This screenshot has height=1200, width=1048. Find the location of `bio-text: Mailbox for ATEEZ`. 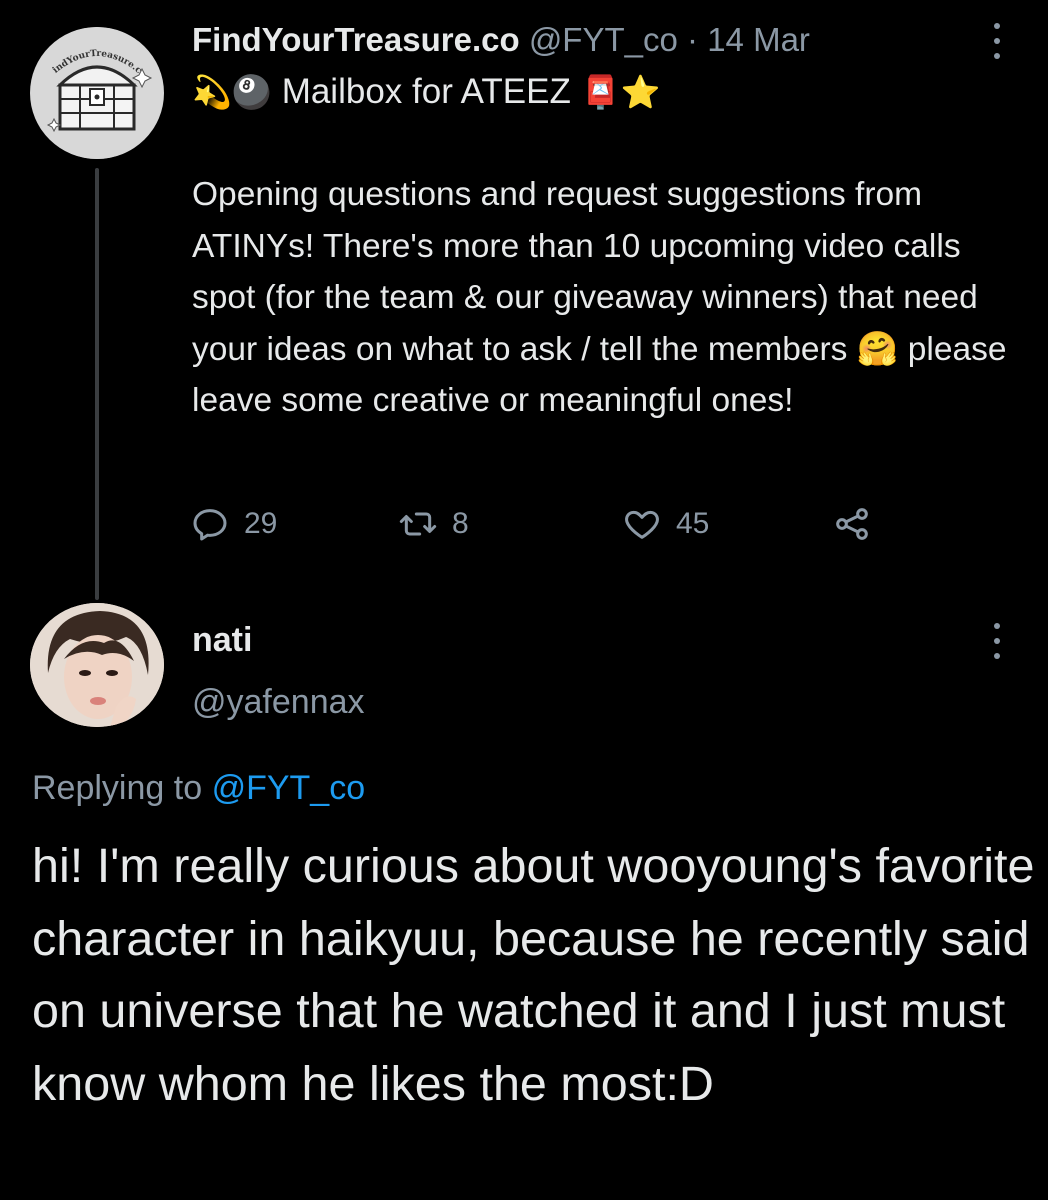

bio-text: Mailbox for ATEEZ is located at coordinates (426, 91).